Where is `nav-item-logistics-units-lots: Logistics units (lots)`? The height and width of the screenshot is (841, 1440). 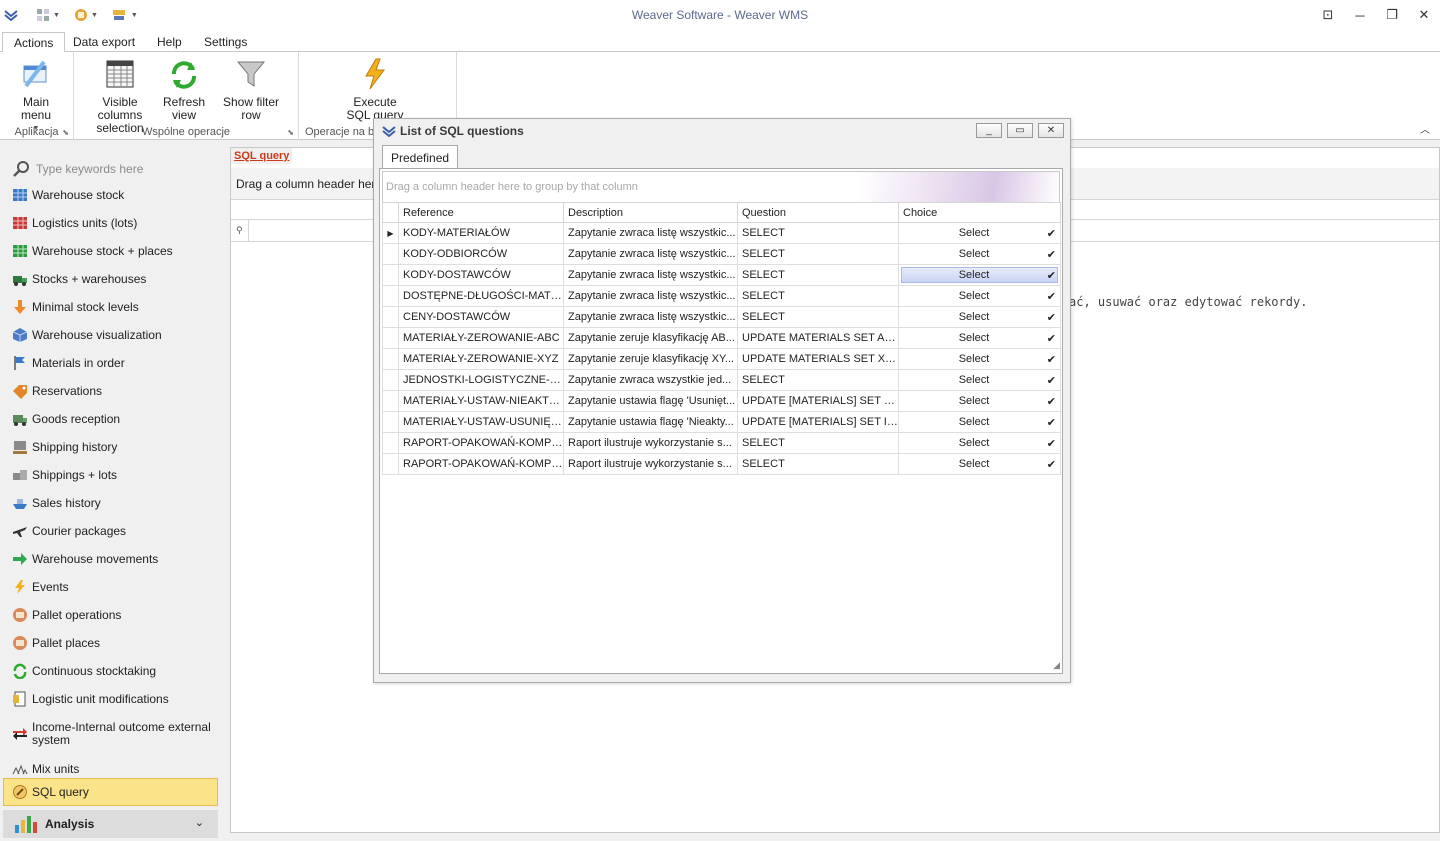 nav-item-logistics-units-lots: Logistics units (lots) is located at coordinates (114, 223).